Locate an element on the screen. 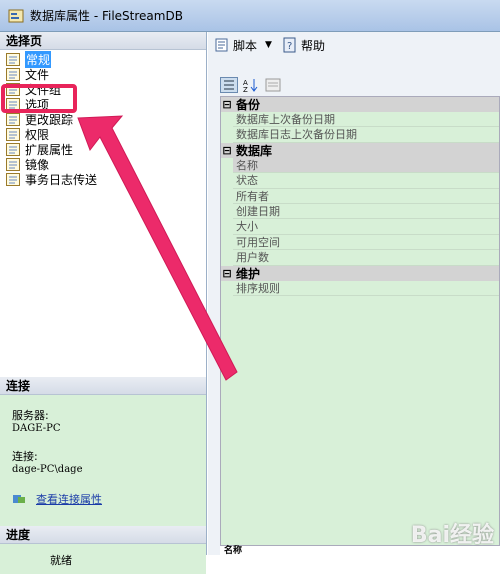  help-button: ? 帮助 is located at coordinates (303, 45).